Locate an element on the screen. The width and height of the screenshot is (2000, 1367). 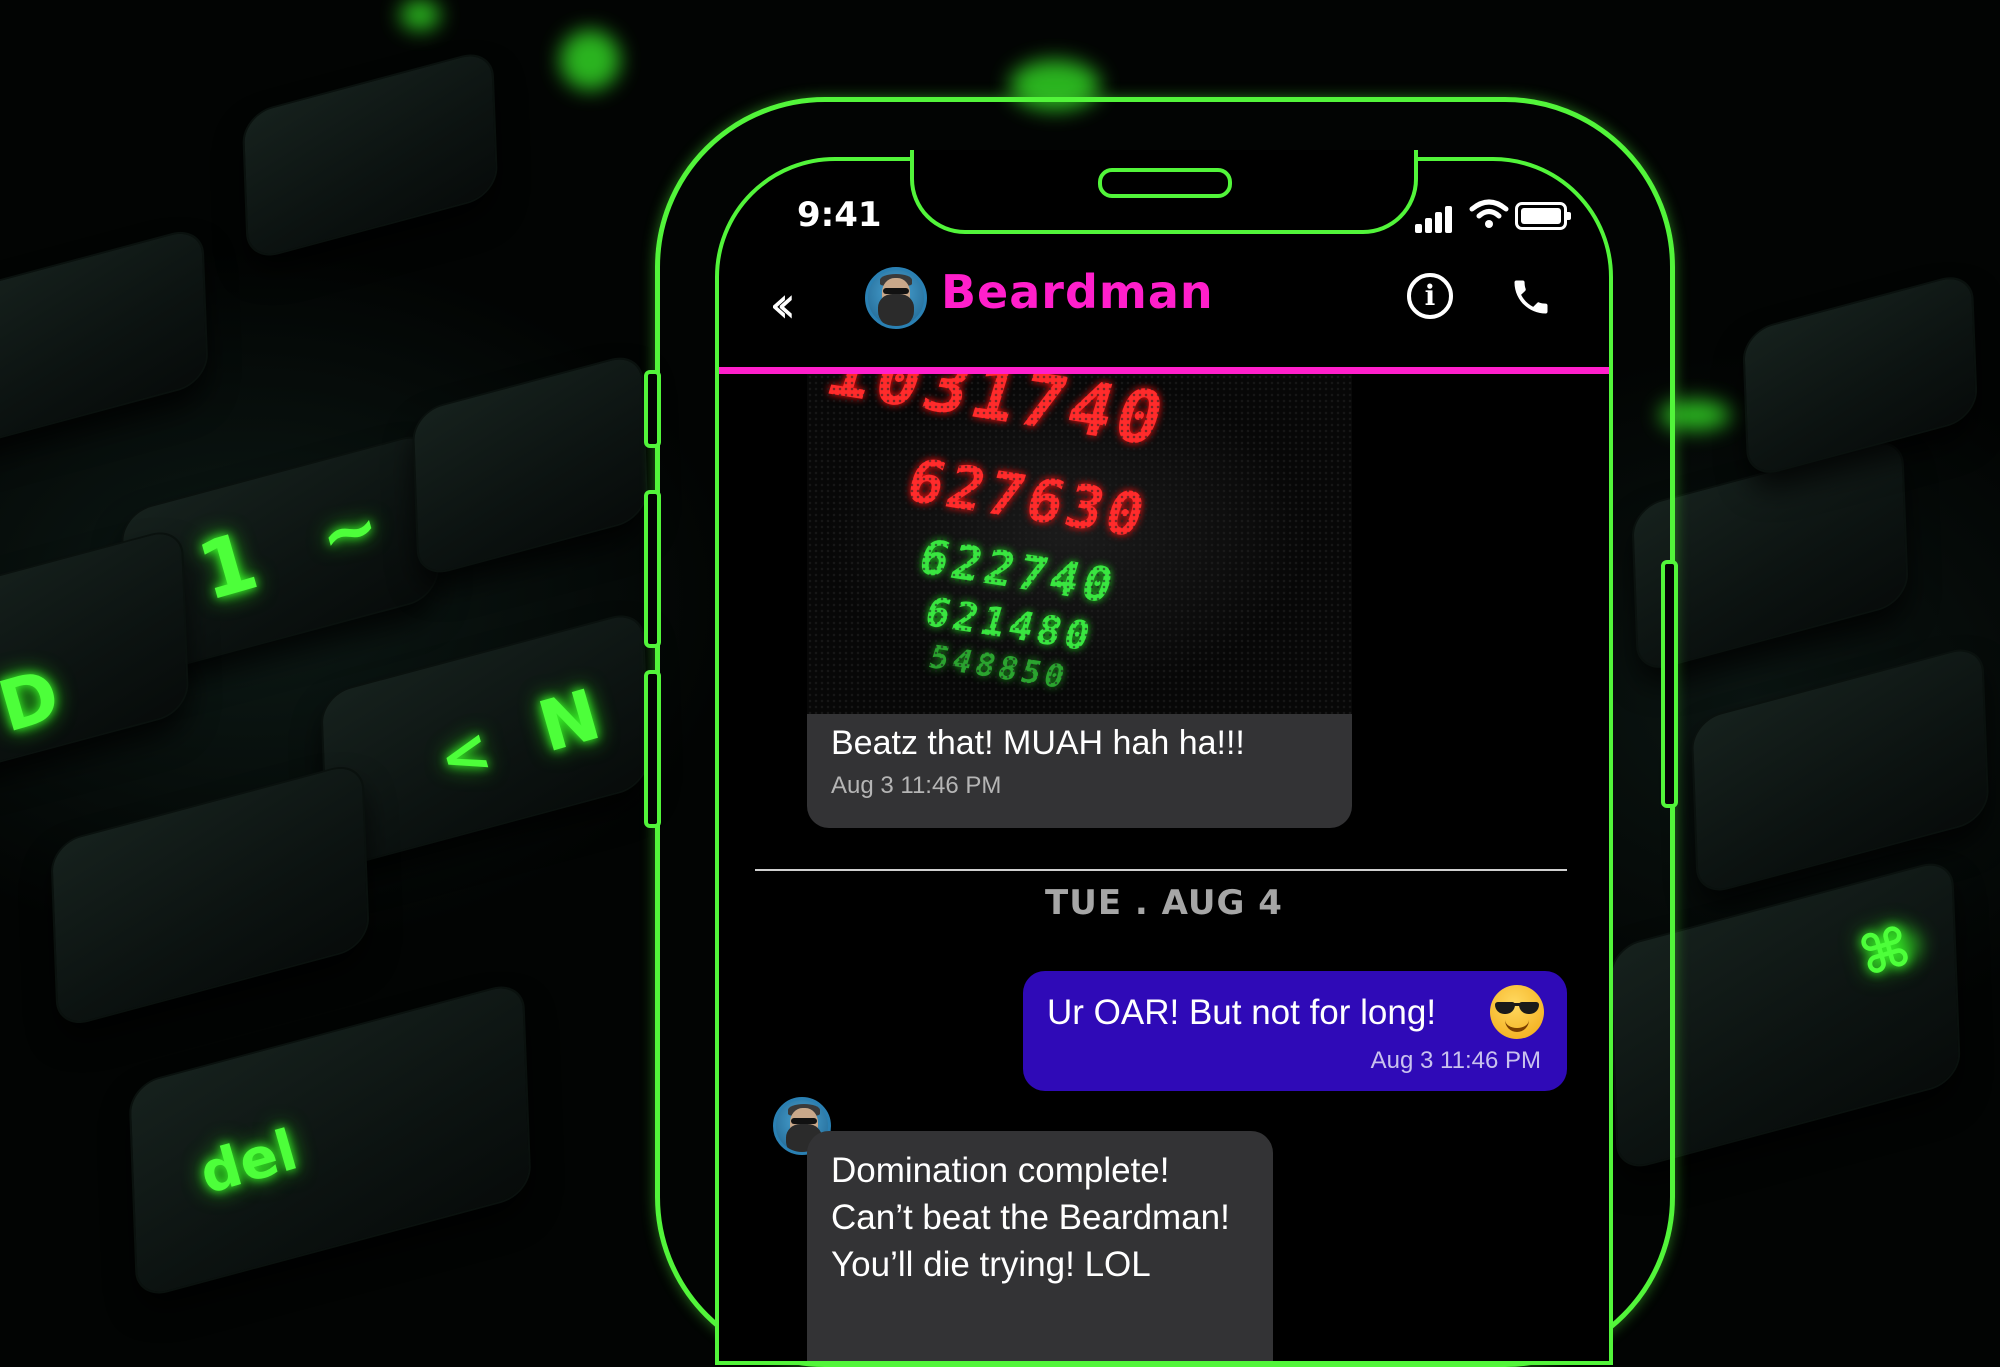
day-divider is located at coordinates (1161, 870).